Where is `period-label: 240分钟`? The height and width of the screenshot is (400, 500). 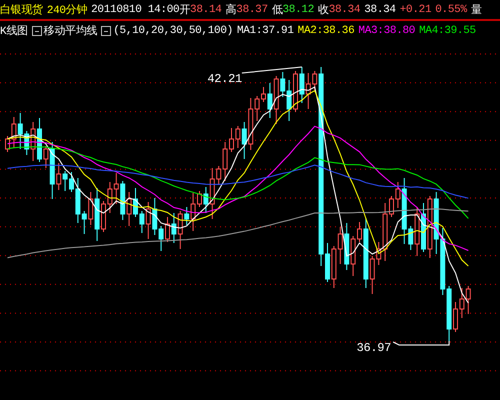 period-label: 240分钟 is located at coordinates (67, 10).